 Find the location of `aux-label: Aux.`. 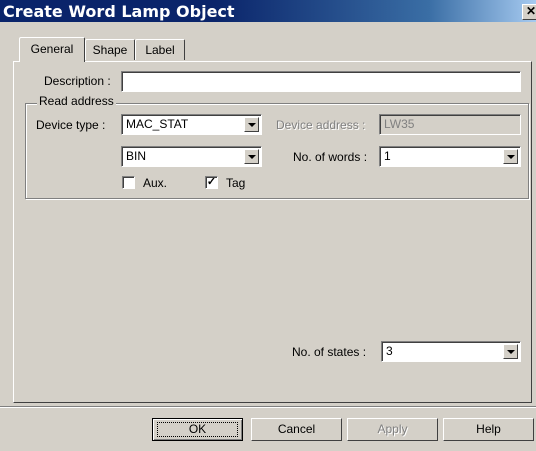

aux-label: Aux. is located at coordinates (155, 183).